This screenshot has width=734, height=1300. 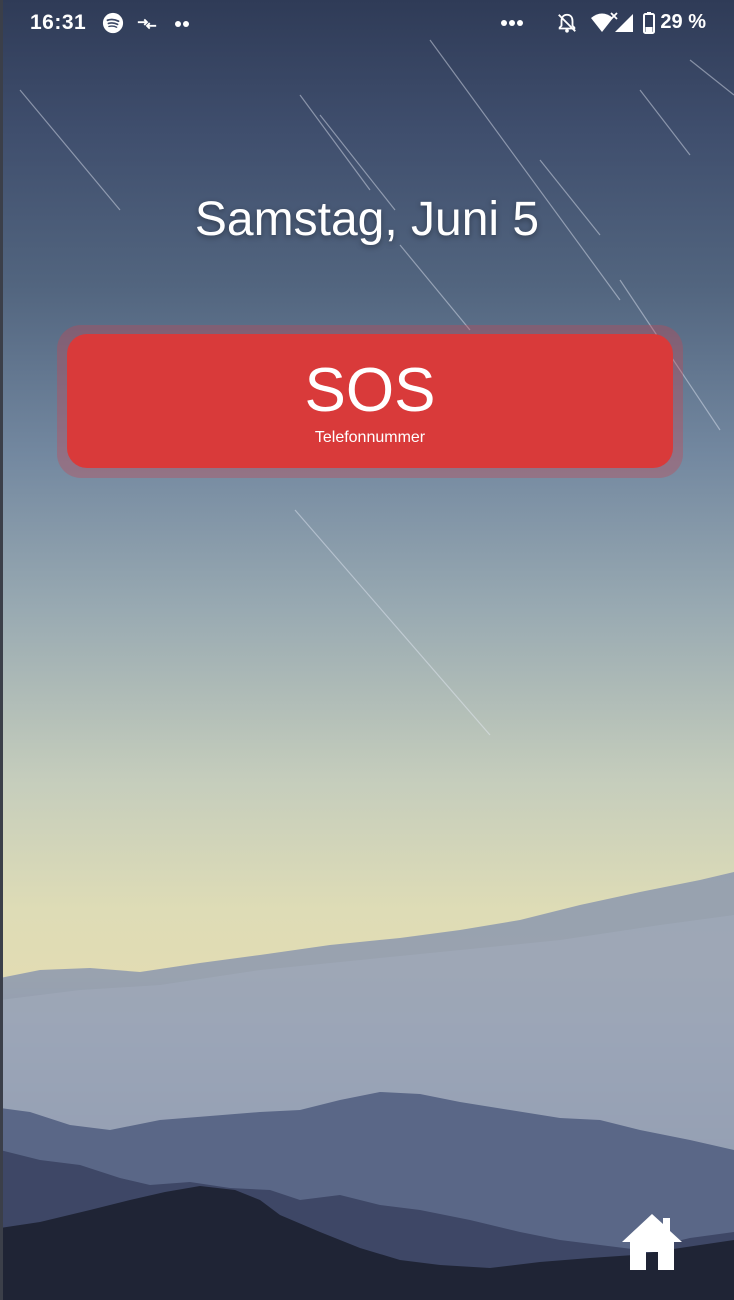 What do you see at coordinates (683, 22) in the screenshot?
I see `battery-percentage: 29 %` at bounding box center [683, 22].